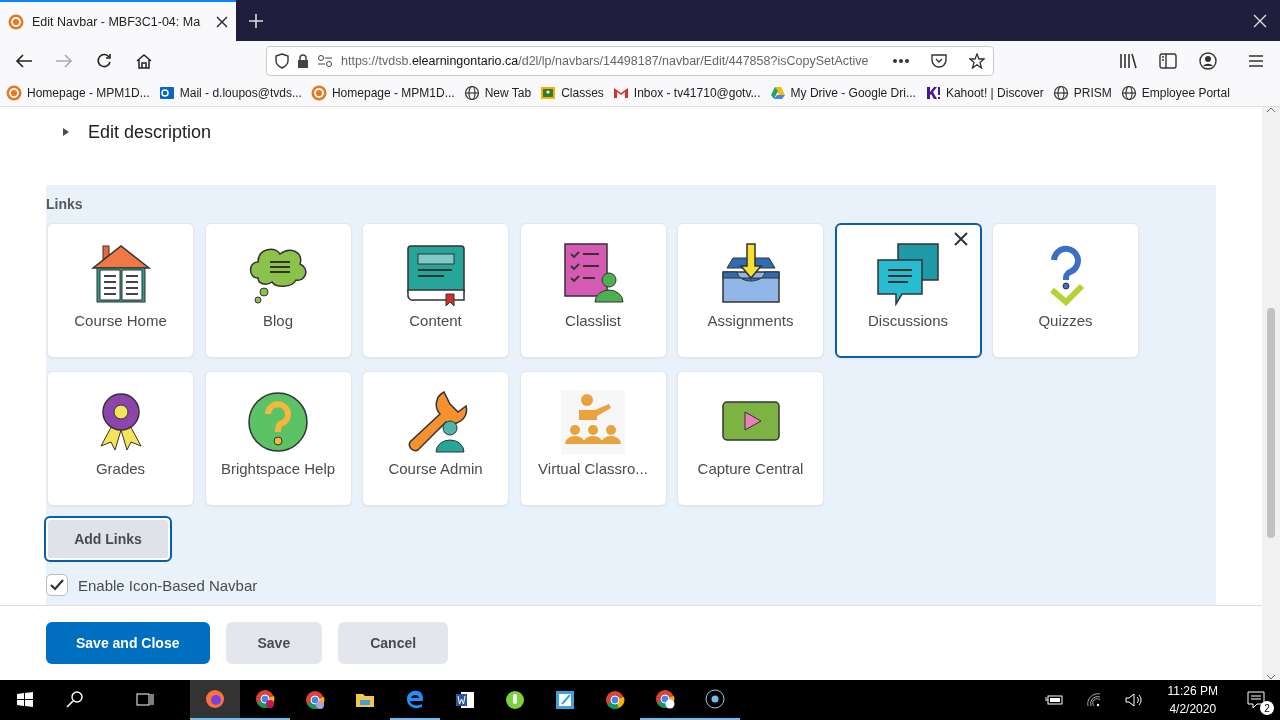 Image resolution: width=1280 pixels, height=720 pixels. What do you see at coordinates (65, 204) in the screenshot?
I see `section-title: Links` at bounding box center [65, 204].